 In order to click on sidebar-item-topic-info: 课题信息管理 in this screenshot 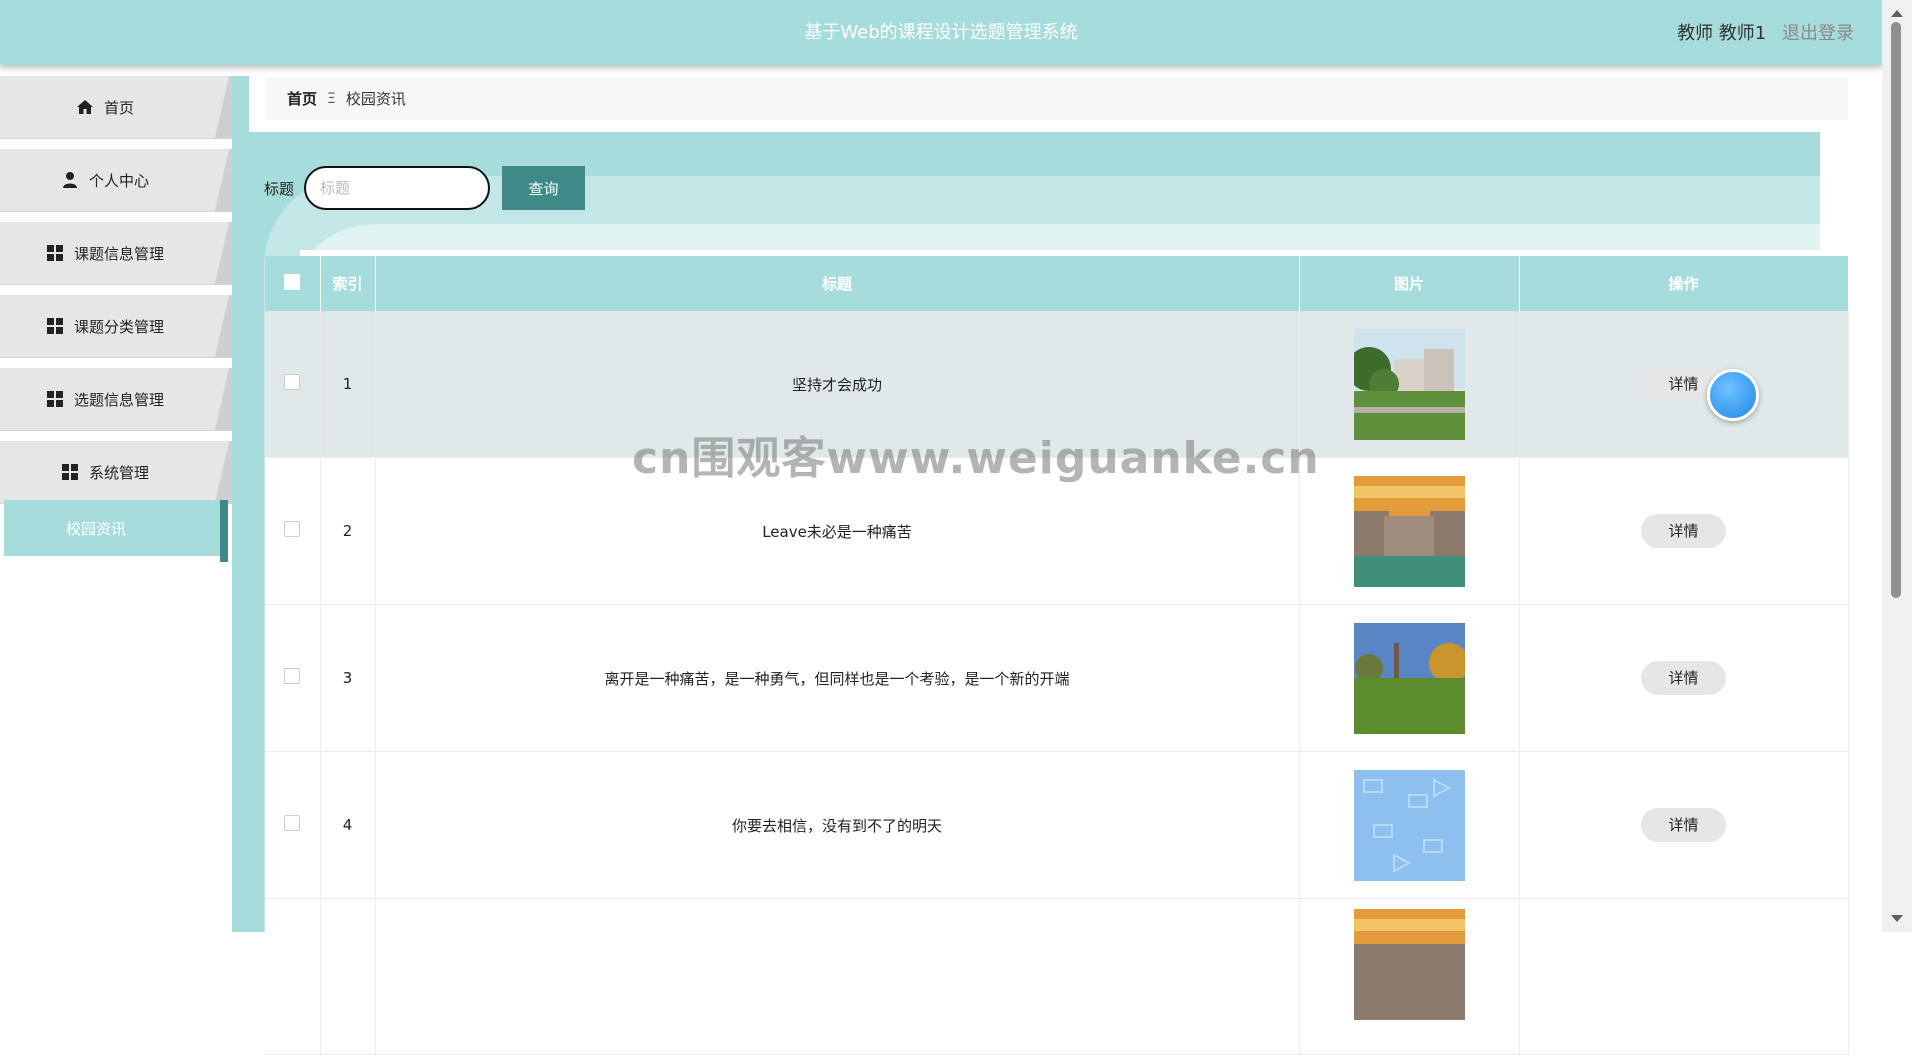, I will do `click(116, 253)`.